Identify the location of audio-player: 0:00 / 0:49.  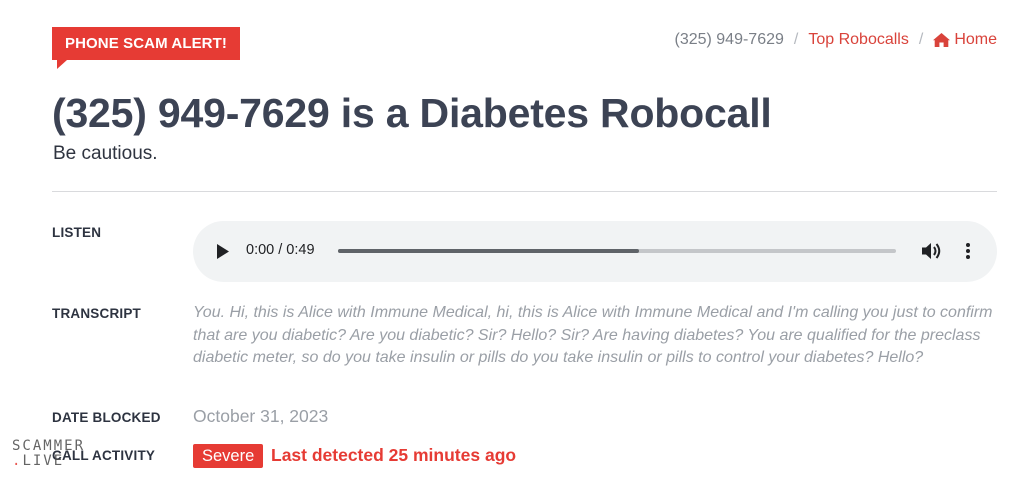
(595, 251).